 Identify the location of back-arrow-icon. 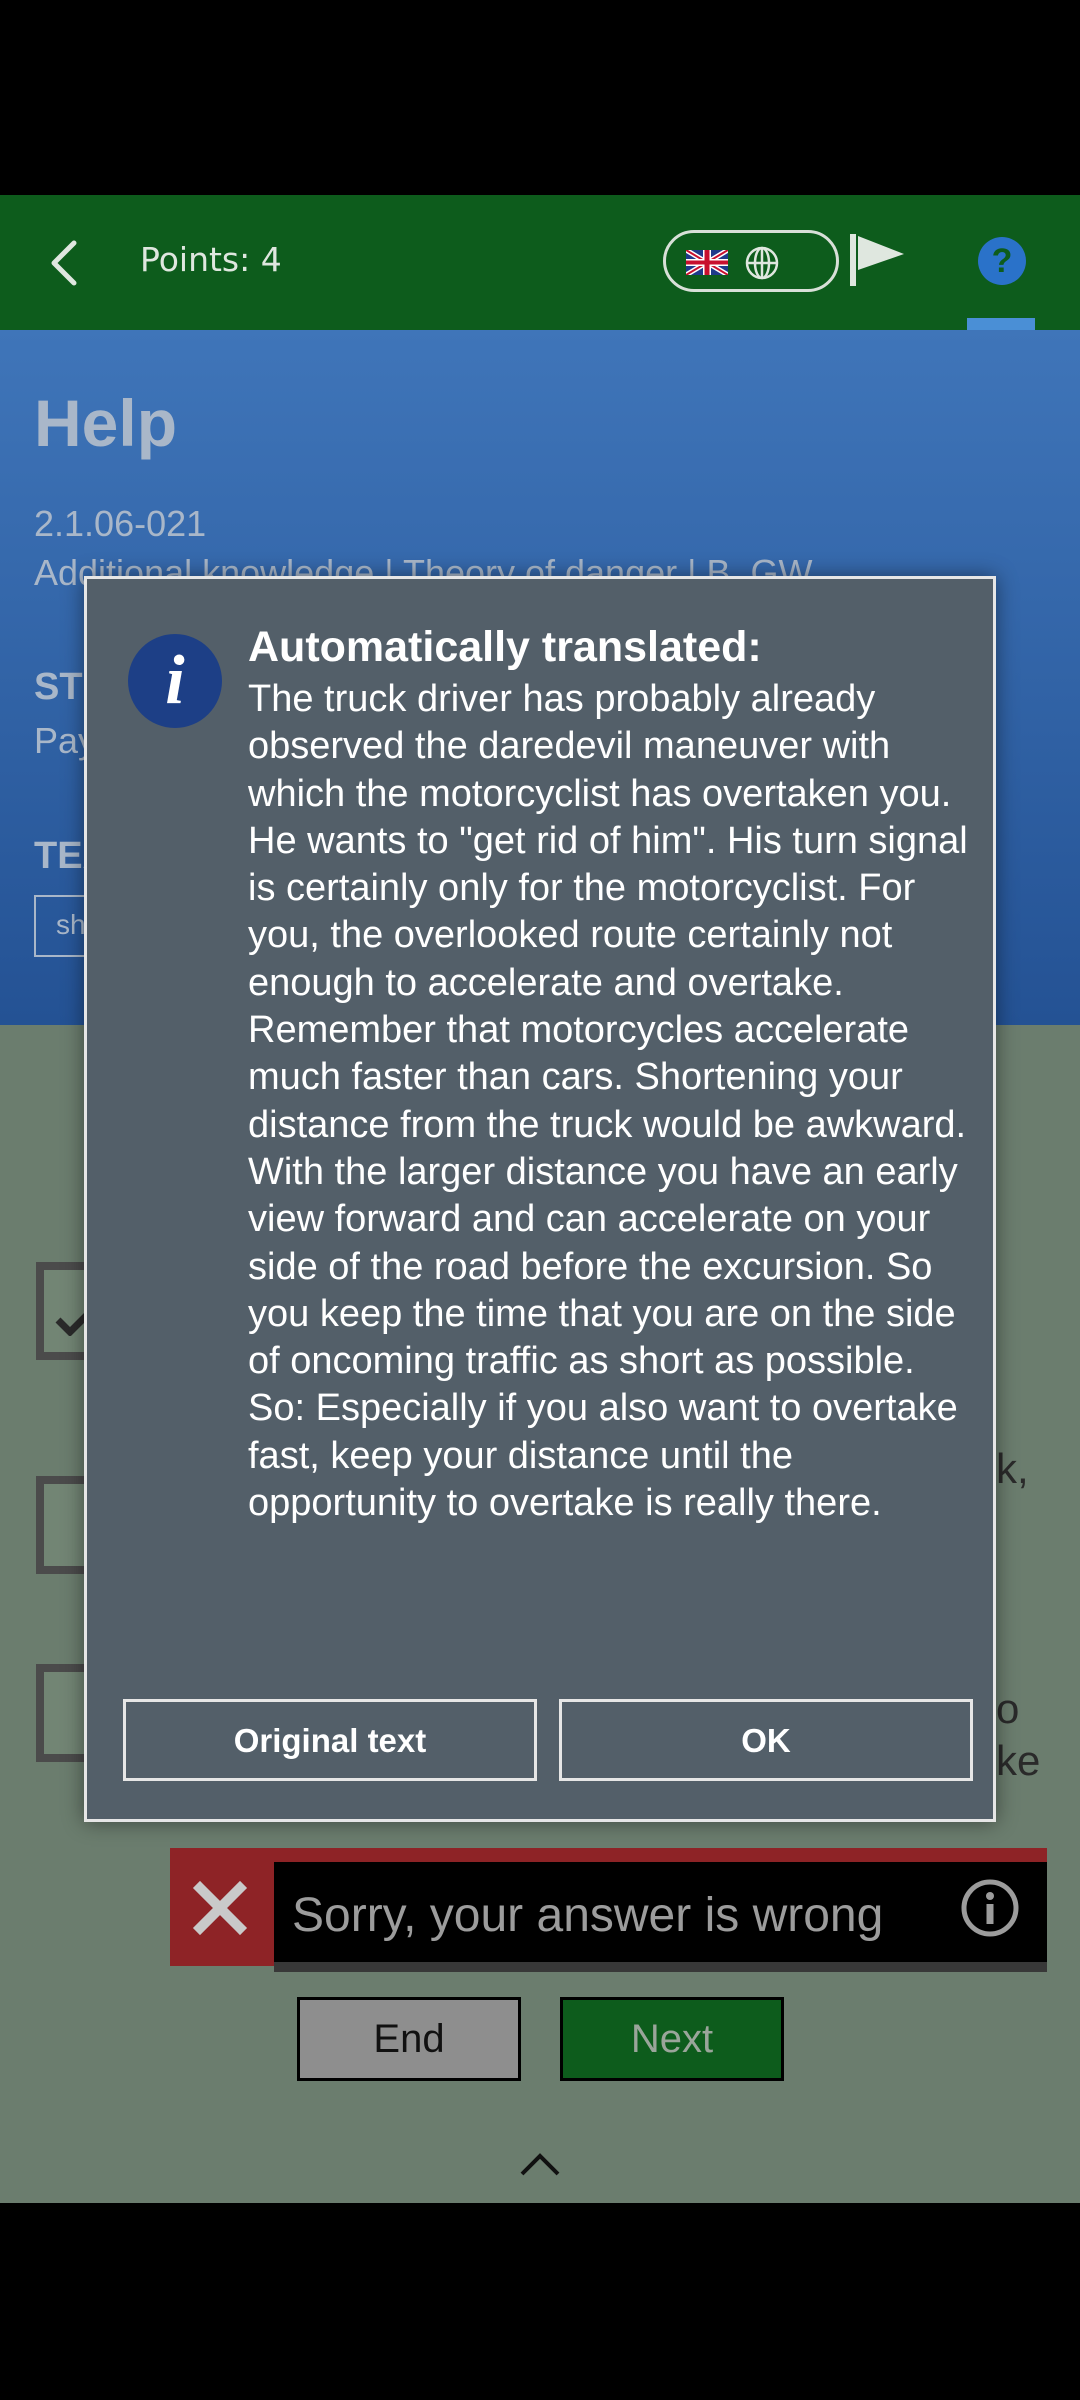
(68, 263).